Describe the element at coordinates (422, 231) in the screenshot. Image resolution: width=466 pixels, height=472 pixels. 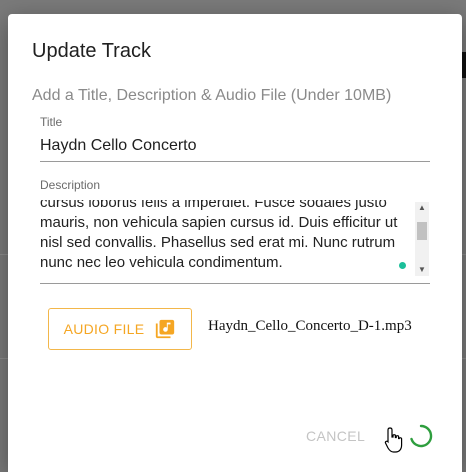
I see `scroll-thumb` at that location.